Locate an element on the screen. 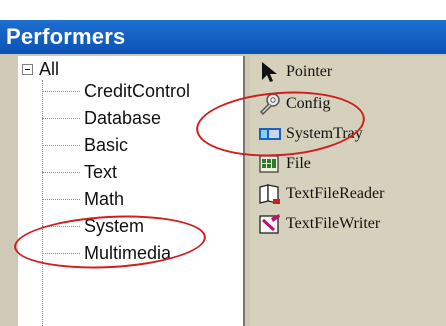 Image resolution: width=446 pixels, height=326 pixels. tree-item-database: Database is located at coordinates (101, 118).